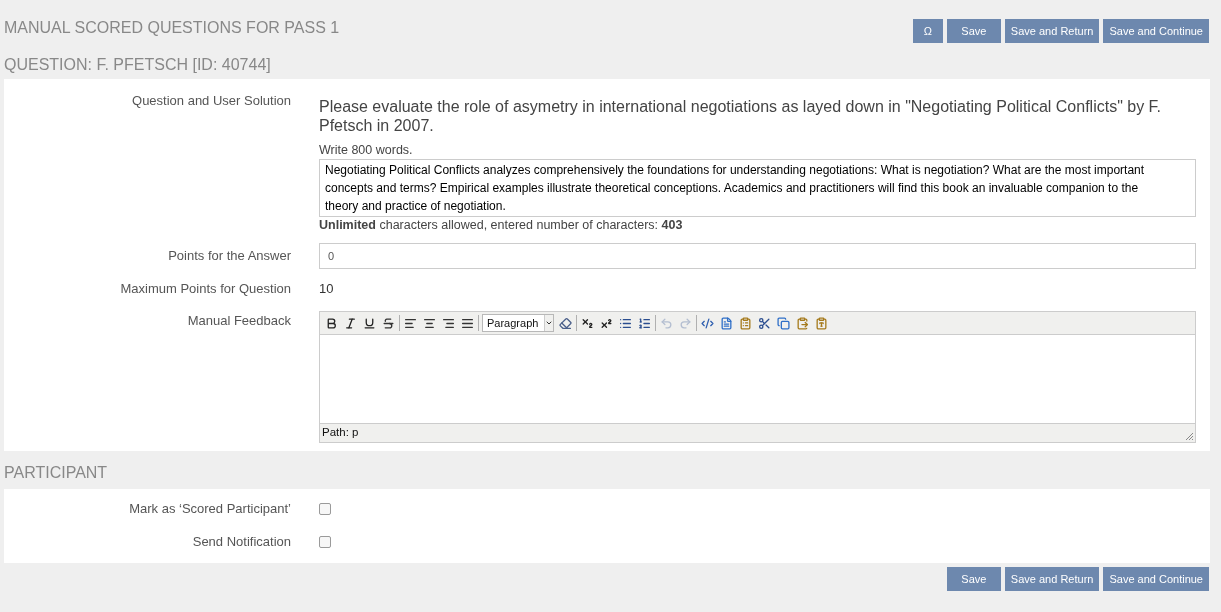 This screenshot has width=1221, height=612. Describe the element at coordinates (1189, 436) in the screenshot. I see `resize-grip-icon` at that location.